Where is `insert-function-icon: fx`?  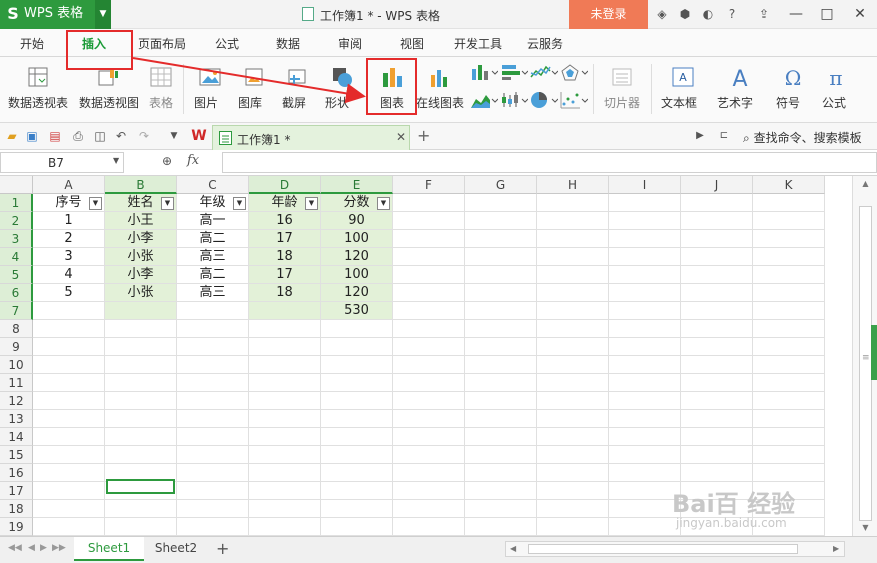
insert-function-icon: fx is located at coordinates (193, 160).